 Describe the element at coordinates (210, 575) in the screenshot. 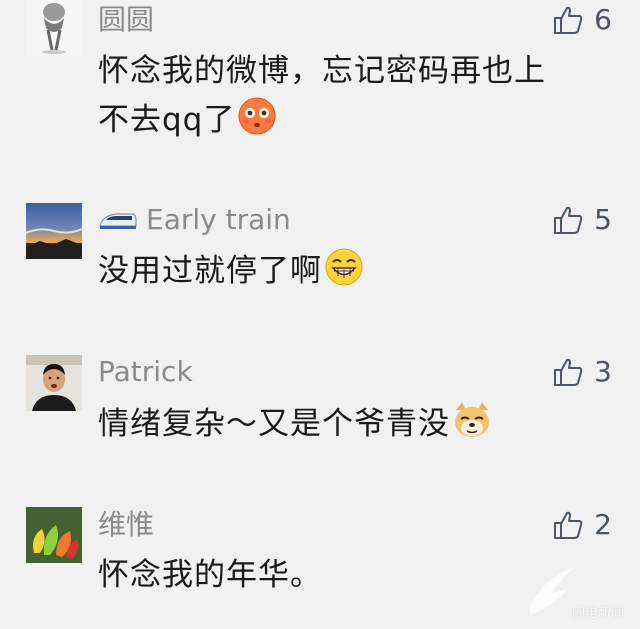

I see `comment-text-line: 怀念我的年华。` at that location.